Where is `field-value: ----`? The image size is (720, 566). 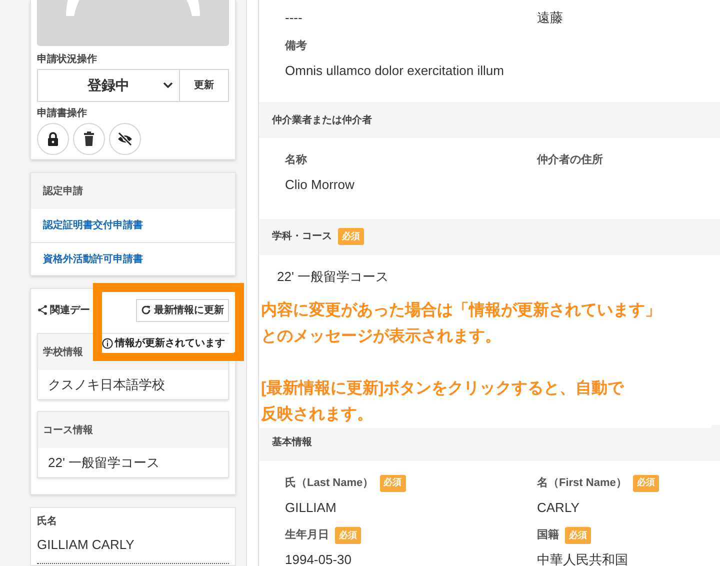
field-value: ---- is located at coordinates (294, 18).